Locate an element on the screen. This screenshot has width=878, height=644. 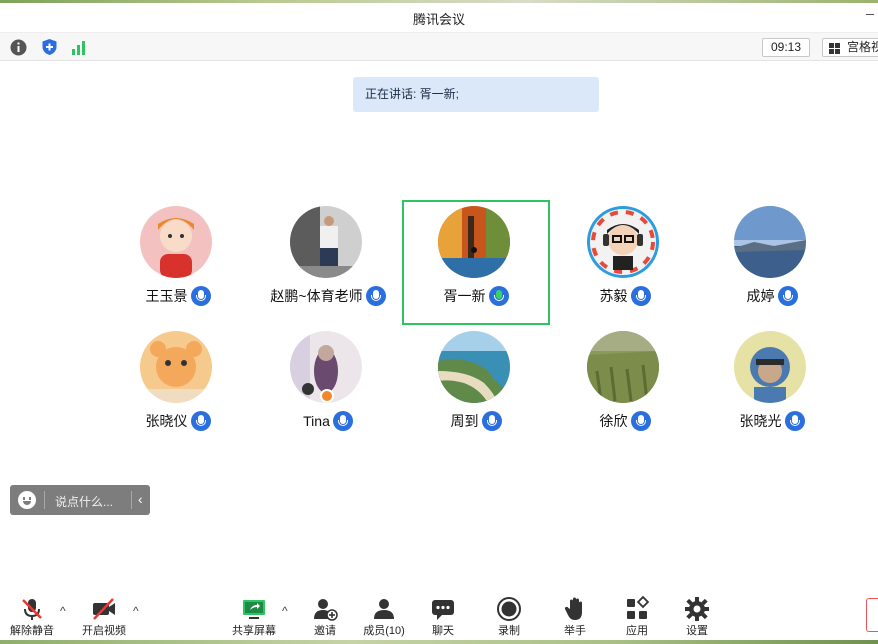
record-button: 录制 is located at coordinates (509, 617).